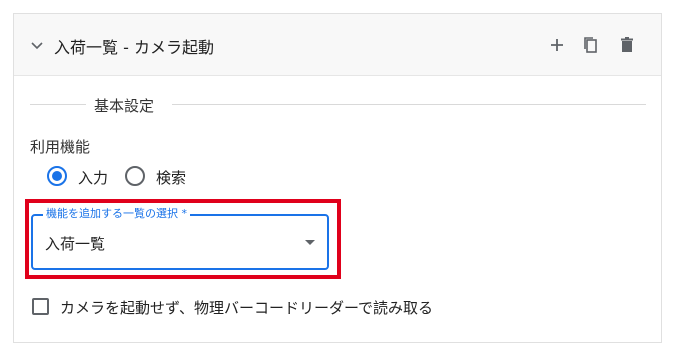  What do you see at coordinates (93, 177) in the screenshot?
I see `radio-input-label: 入力` at bounding box center [93, 177].